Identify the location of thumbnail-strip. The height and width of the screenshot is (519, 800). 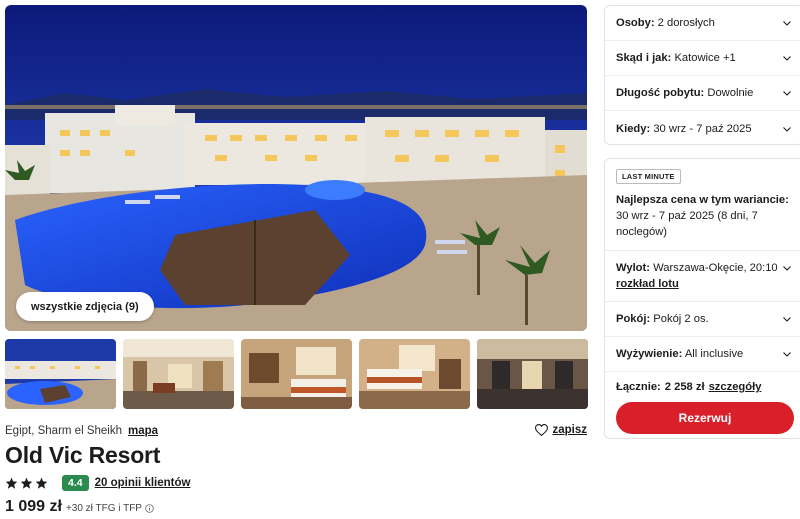
(296, 374).